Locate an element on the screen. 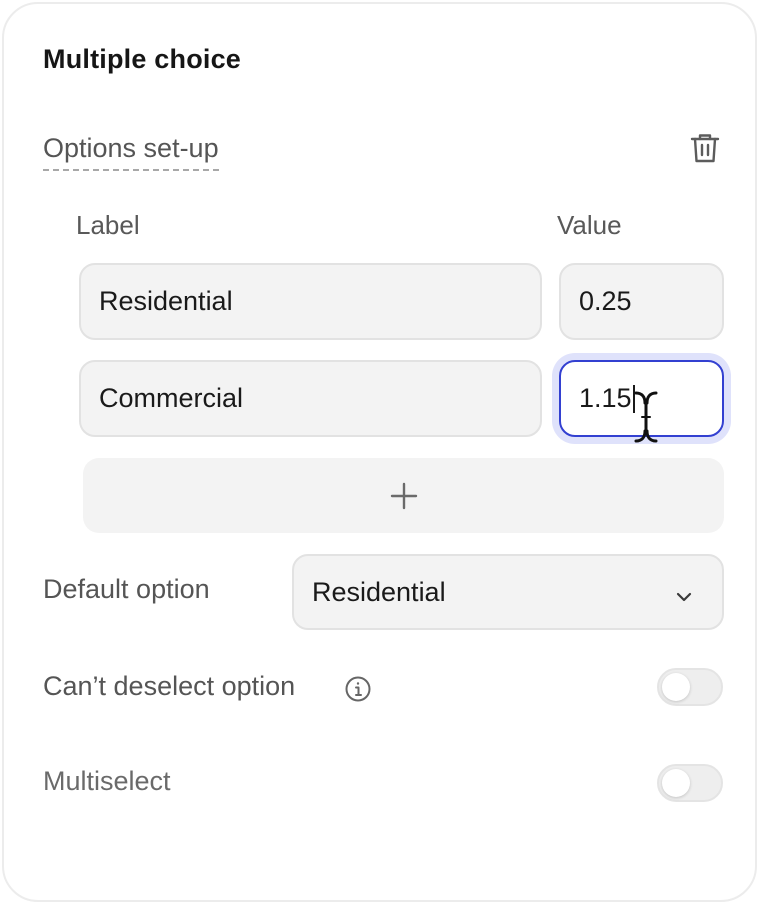 This screenshot has width=759, height=902. chevron-down-icon is located at coordinates (684, 593).